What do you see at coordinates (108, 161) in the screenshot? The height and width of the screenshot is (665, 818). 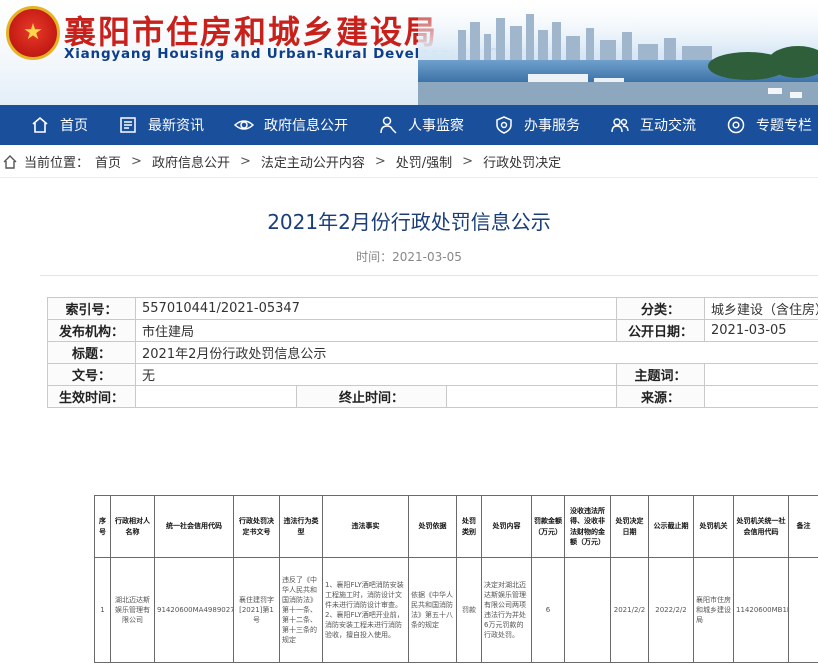 I see `breadcrumb-home: 首页` at bounding box center [108, 161].